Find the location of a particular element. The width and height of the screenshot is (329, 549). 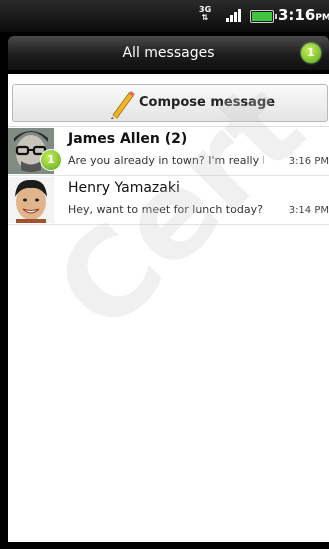

network-3g-icon: 3G ⇅ is located at coordinates (205, 13).